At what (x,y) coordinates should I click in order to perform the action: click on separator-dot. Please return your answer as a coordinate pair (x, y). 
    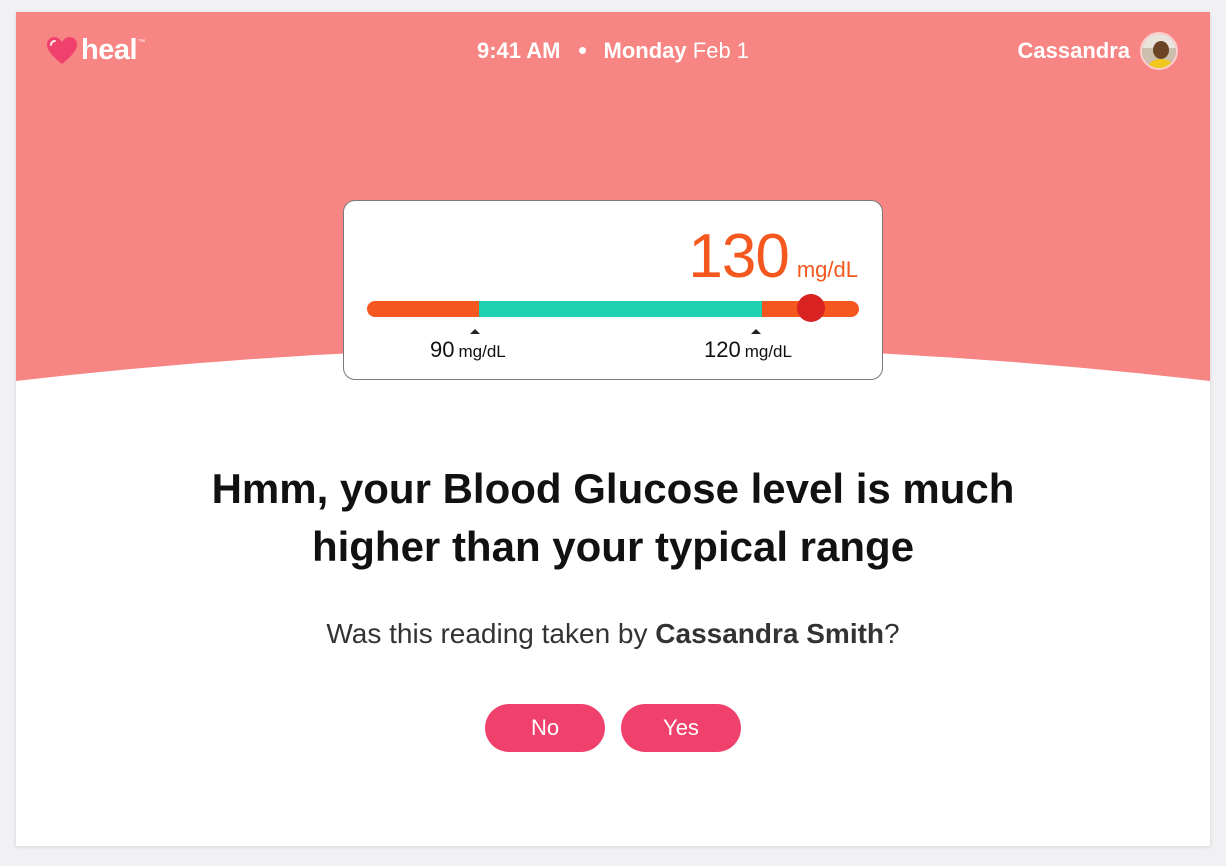
    Looking at the image, I should click on (582, 50).